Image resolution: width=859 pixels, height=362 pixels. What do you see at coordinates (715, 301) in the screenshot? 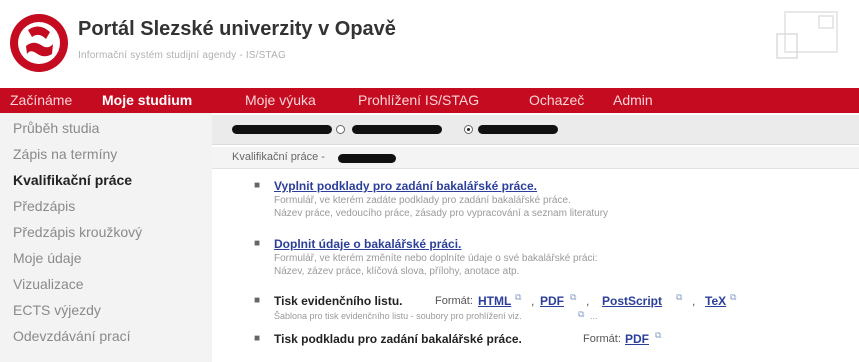
I see `format-tex-link: TeX` at bounding box center [715, 301].